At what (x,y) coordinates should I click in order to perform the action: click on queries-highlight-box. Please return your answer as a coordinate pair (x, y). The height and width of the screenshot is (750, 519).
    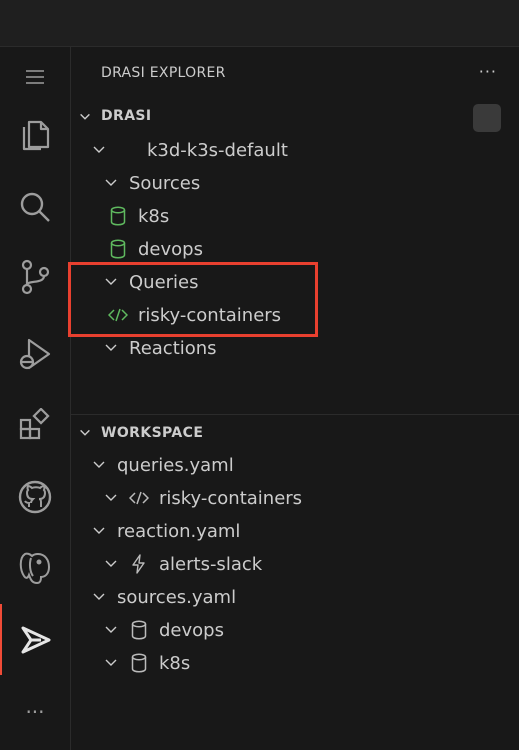
    Looking at the image, I should click on (193, 299).